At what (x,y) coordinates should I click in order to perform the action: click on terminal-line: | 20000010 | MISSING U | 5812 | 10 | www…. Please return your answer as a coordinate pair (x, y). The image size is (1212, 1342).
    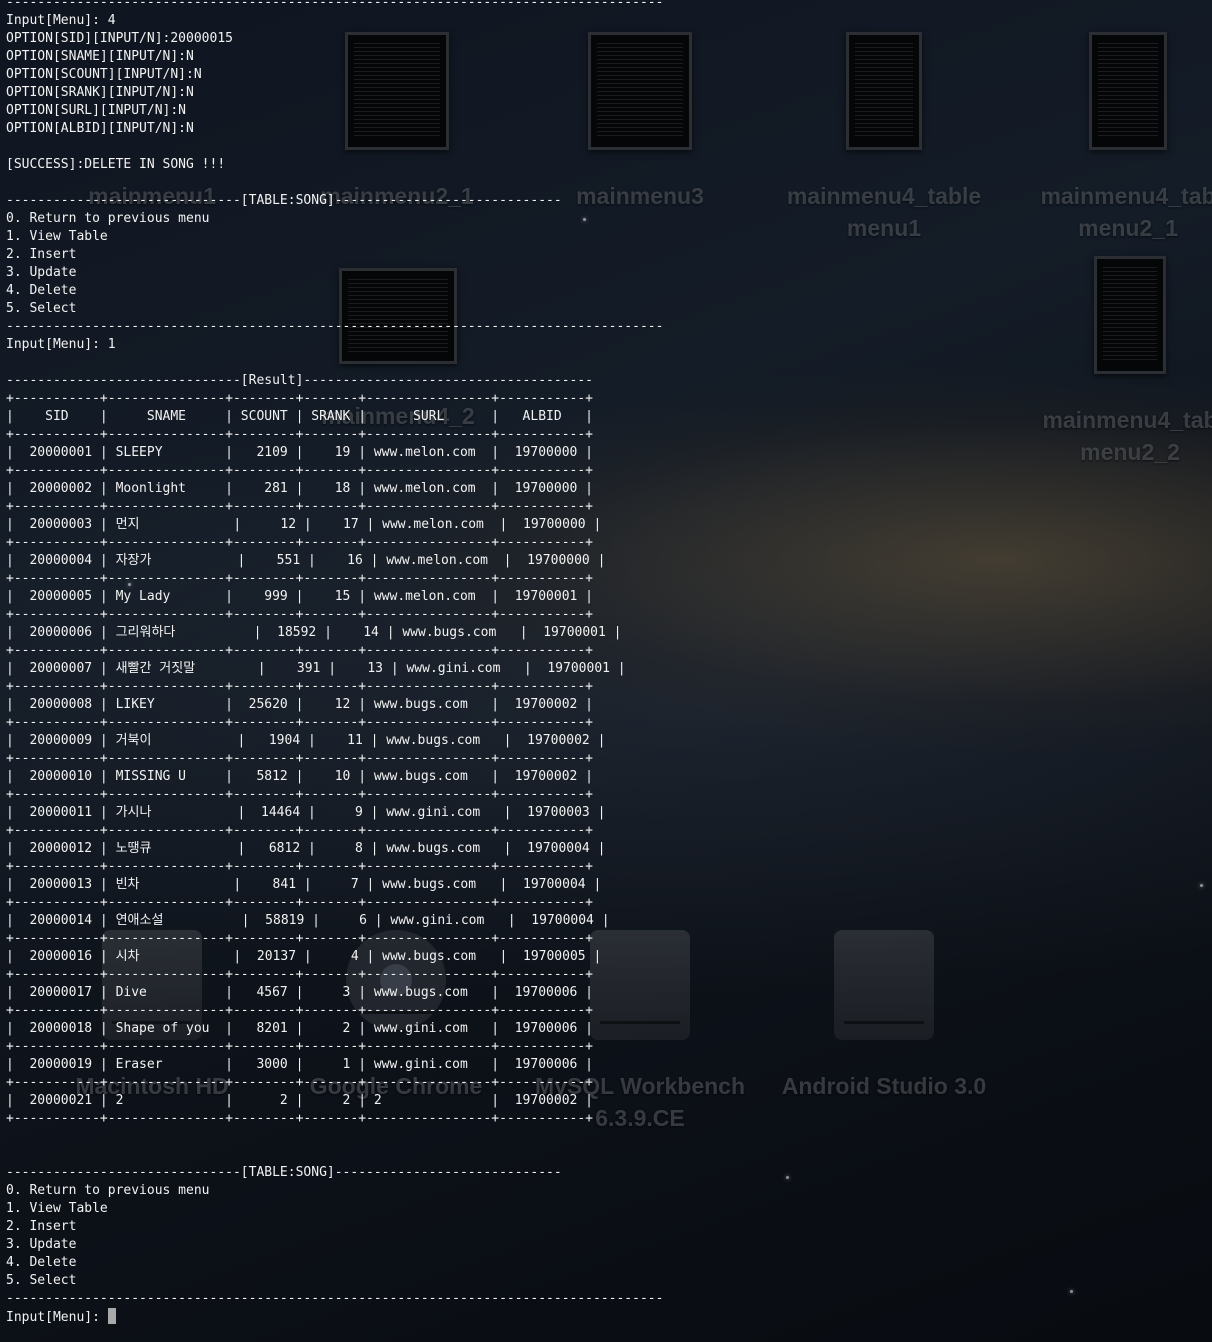
    Looking at the image, I should click on (299, 776).